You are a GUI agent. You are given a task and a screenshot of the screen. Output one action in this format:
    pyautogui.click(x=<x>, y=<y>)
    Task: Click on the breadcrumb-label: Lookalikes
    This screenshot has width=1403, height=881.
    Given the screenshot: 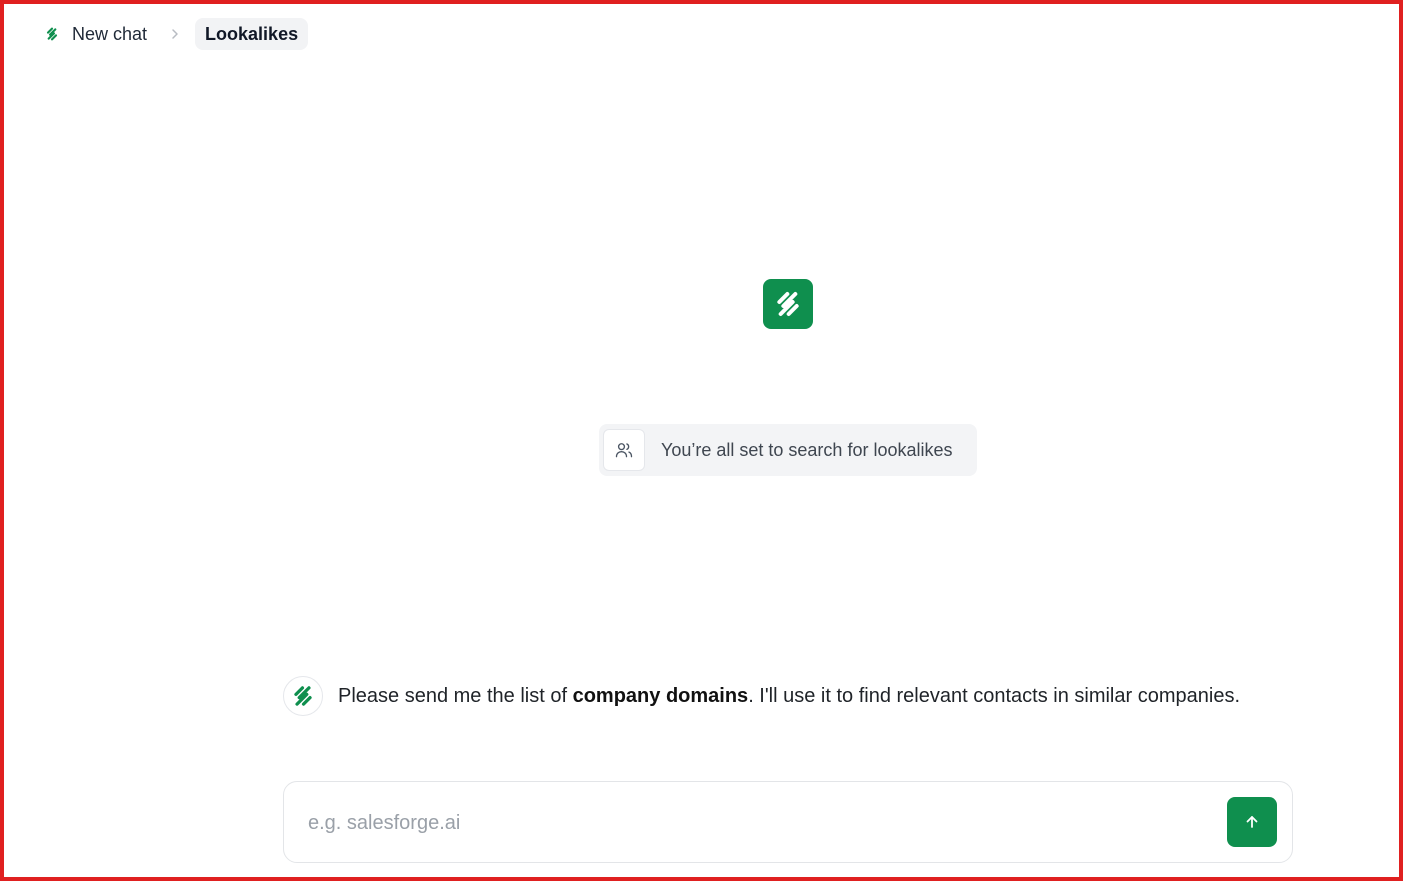 What is the action you would take?
    pyautogui.click(x=252, y=33)
    